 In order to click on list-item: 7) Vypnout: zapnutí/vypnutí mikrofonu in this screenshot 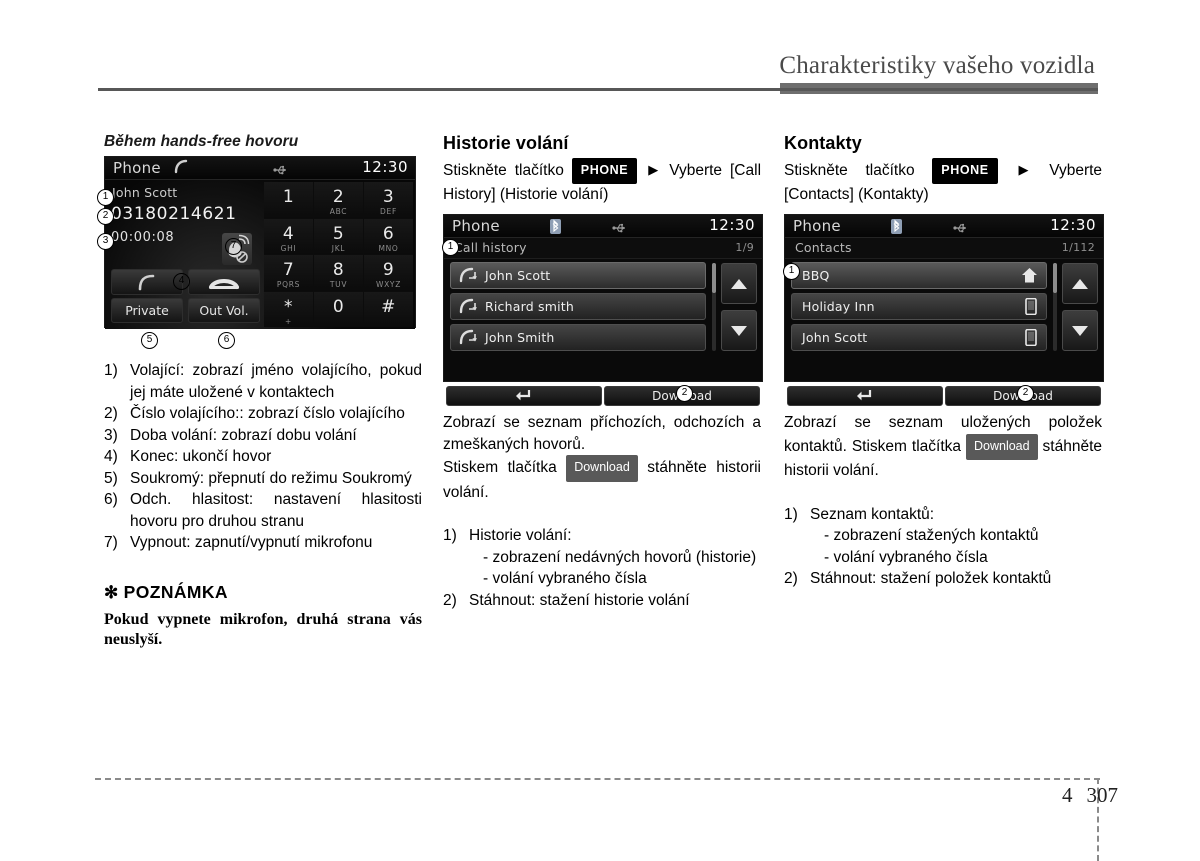, I will do `click(263, 543)`.